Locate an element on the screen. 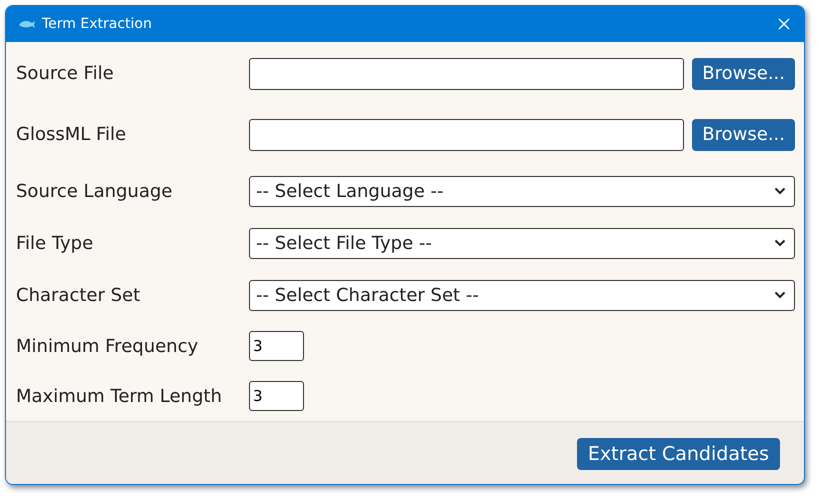 Image resolution: width=817 pixels, height=496 pixels. field-label: GlossML File is located at coordinates (72, 134).